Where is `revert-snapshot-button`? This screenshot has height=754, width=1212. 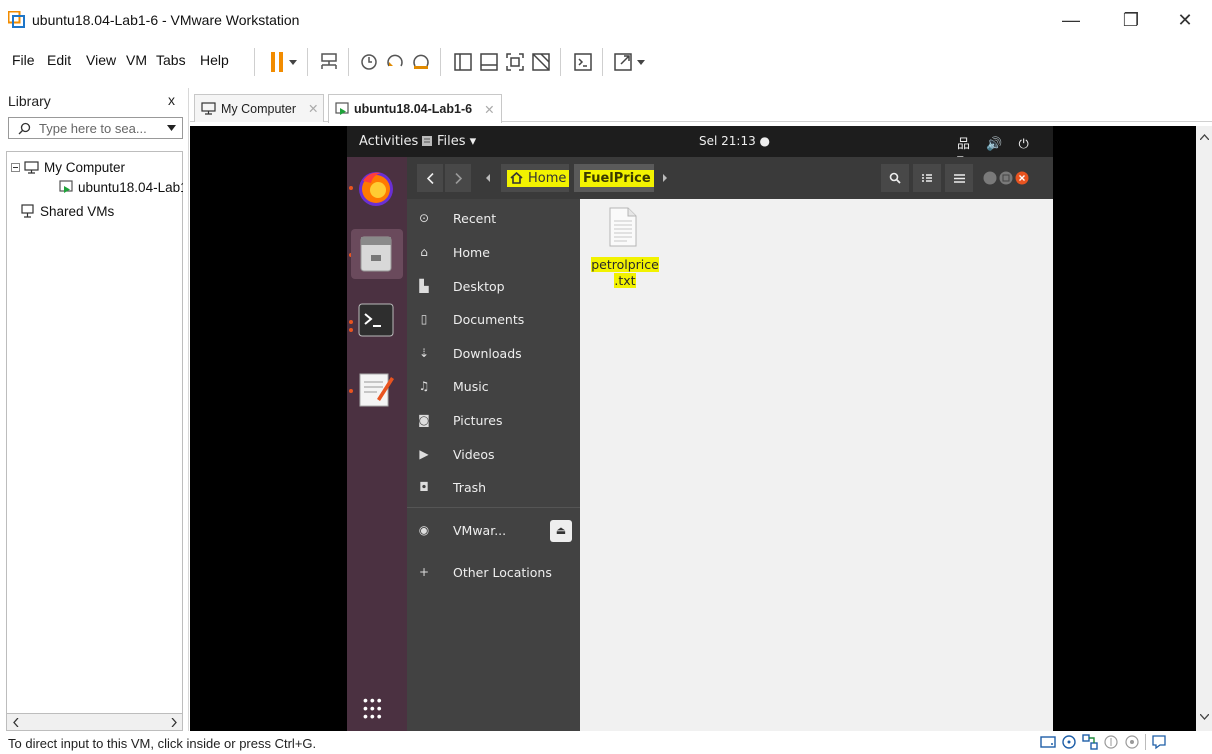 revert-snapshot-button is located at coordinates (395, 62).